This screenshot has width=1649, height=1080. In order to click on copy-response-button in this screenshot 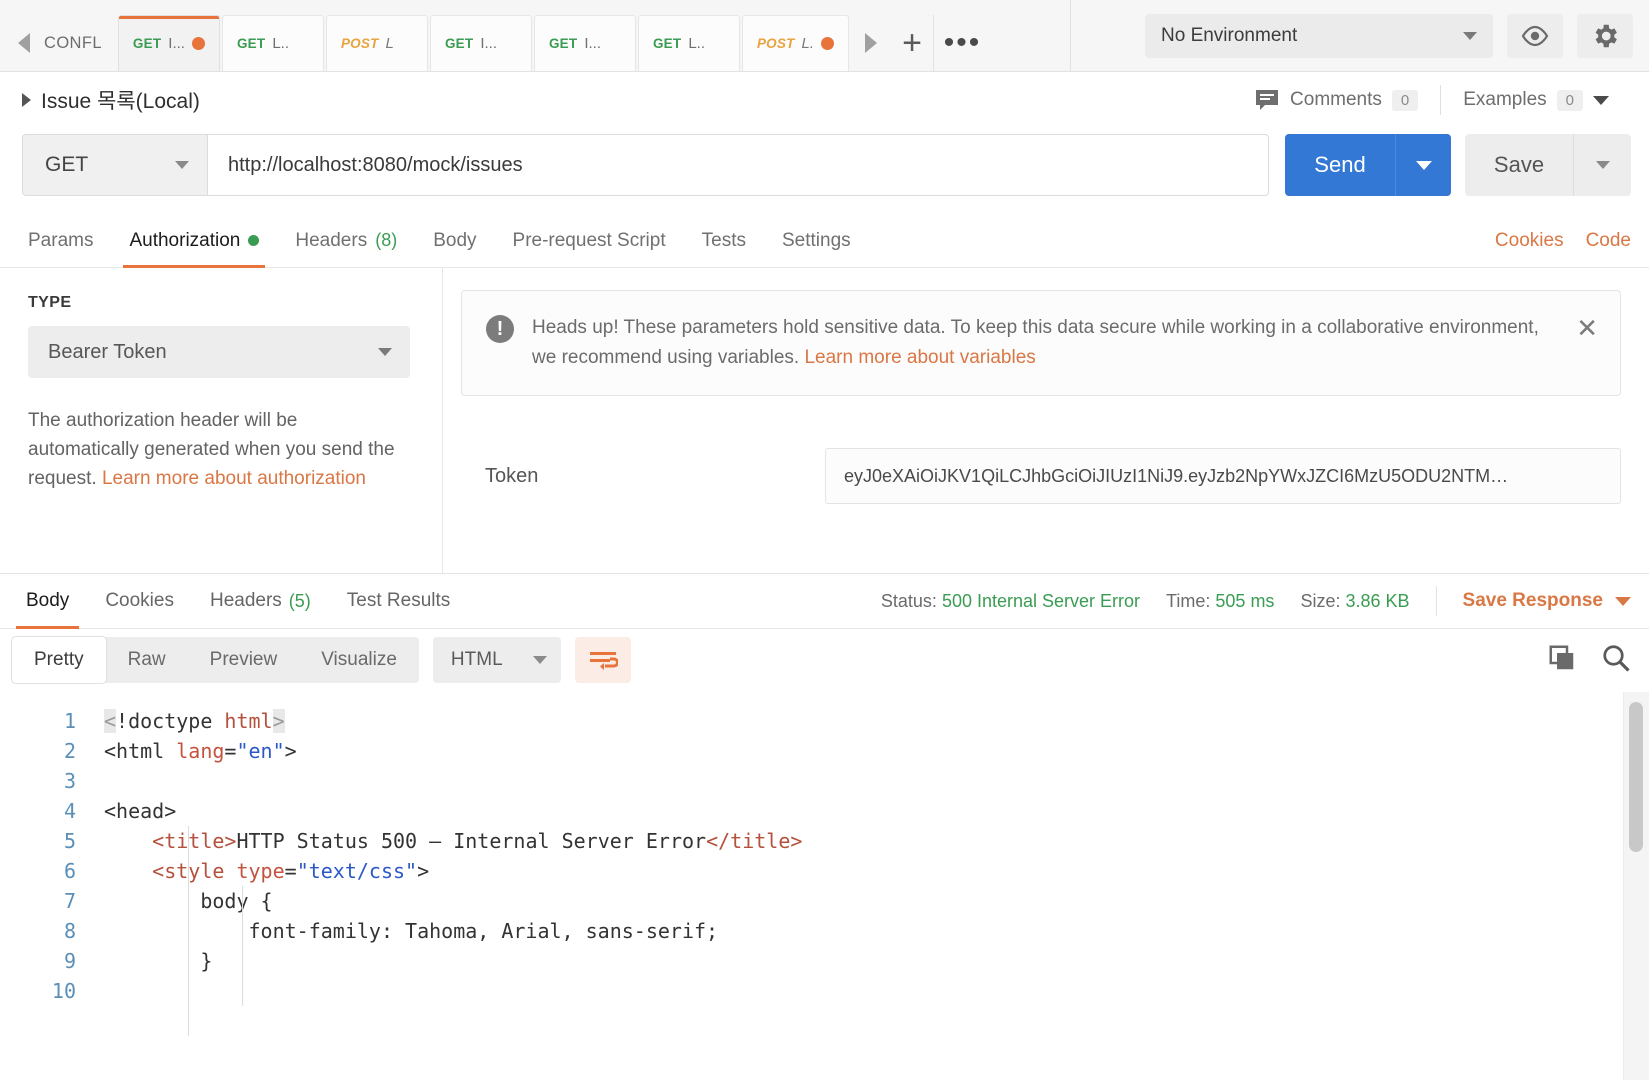, I will do `click(1562, 660)`.